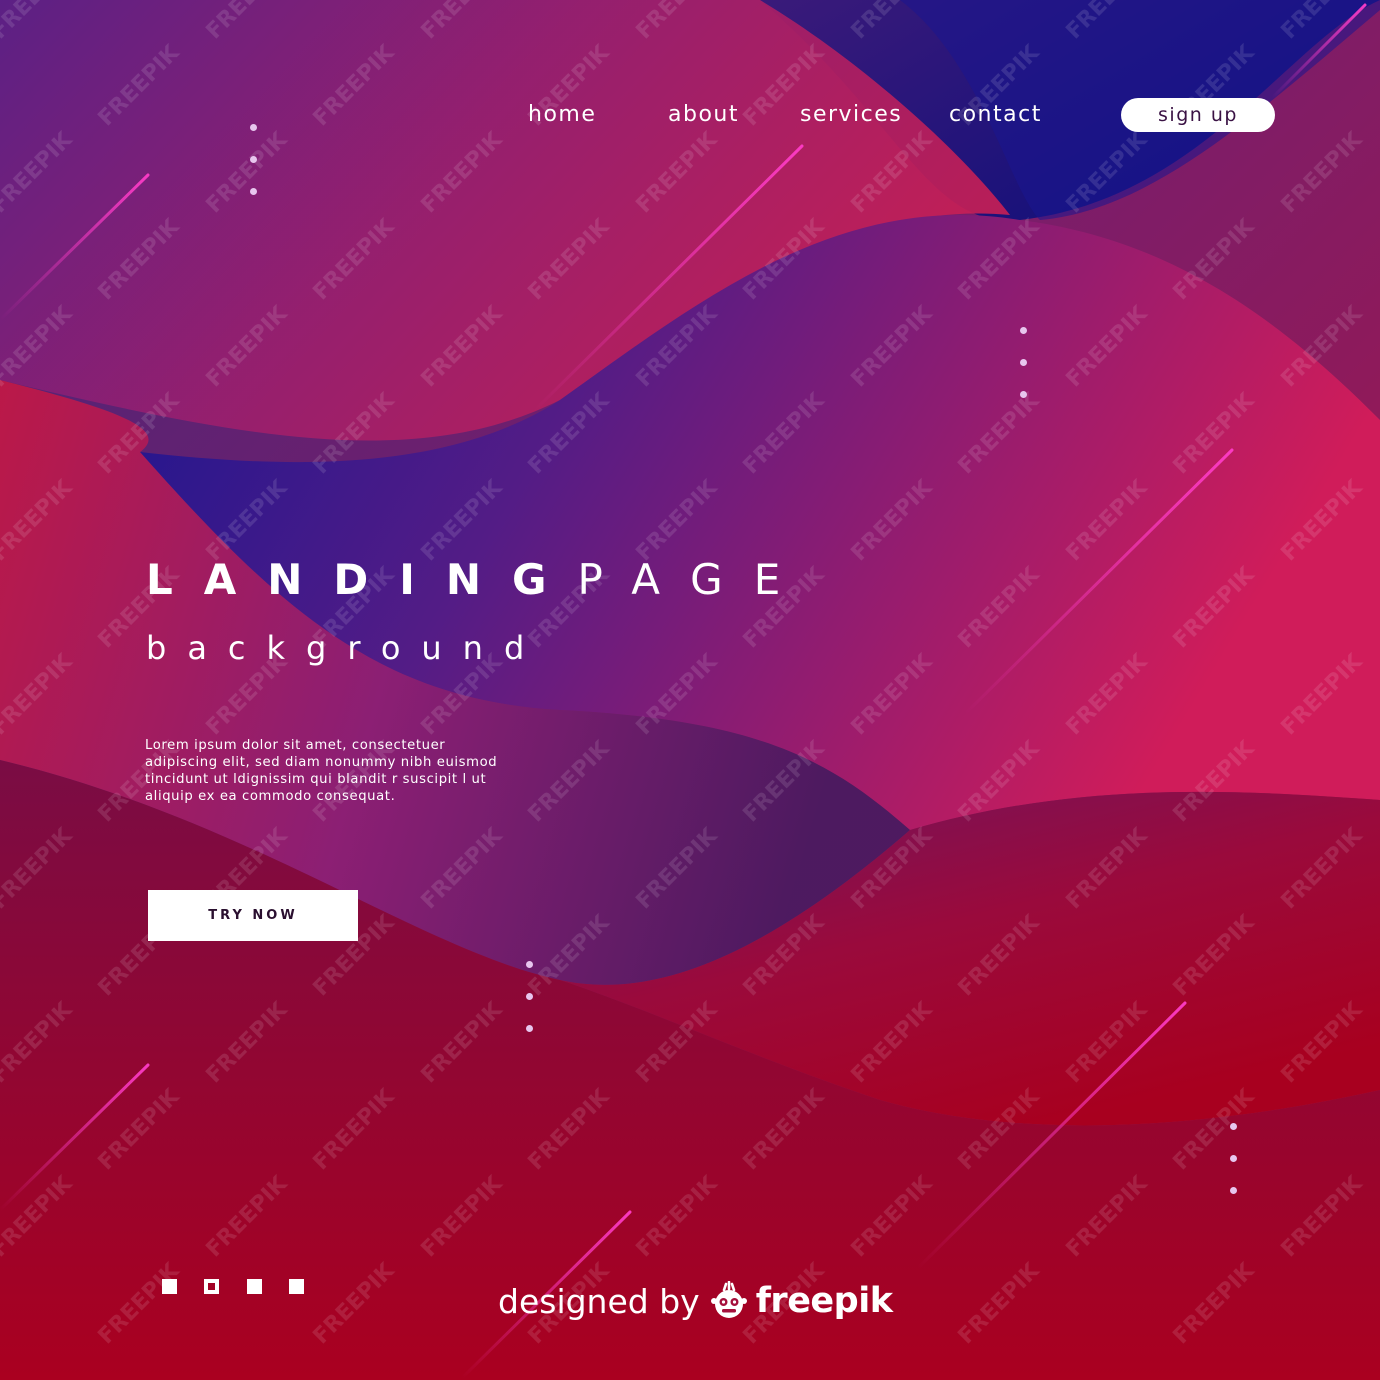  I want to click on nav-about-link: about, so click(703, 114).